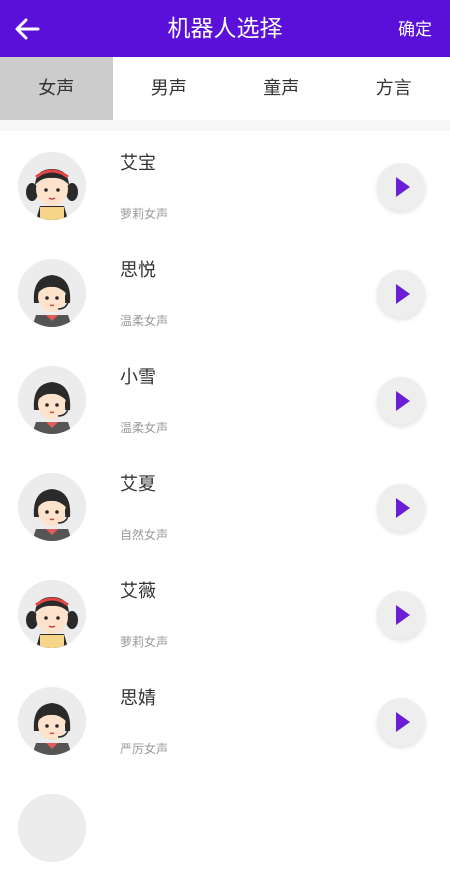 The height and width of the screenshot is (880, 450). What do you see at coordinates (144, 749) in the screenshot?
I see `voice-description: 严厉女声` at bounding box center [144, 749].